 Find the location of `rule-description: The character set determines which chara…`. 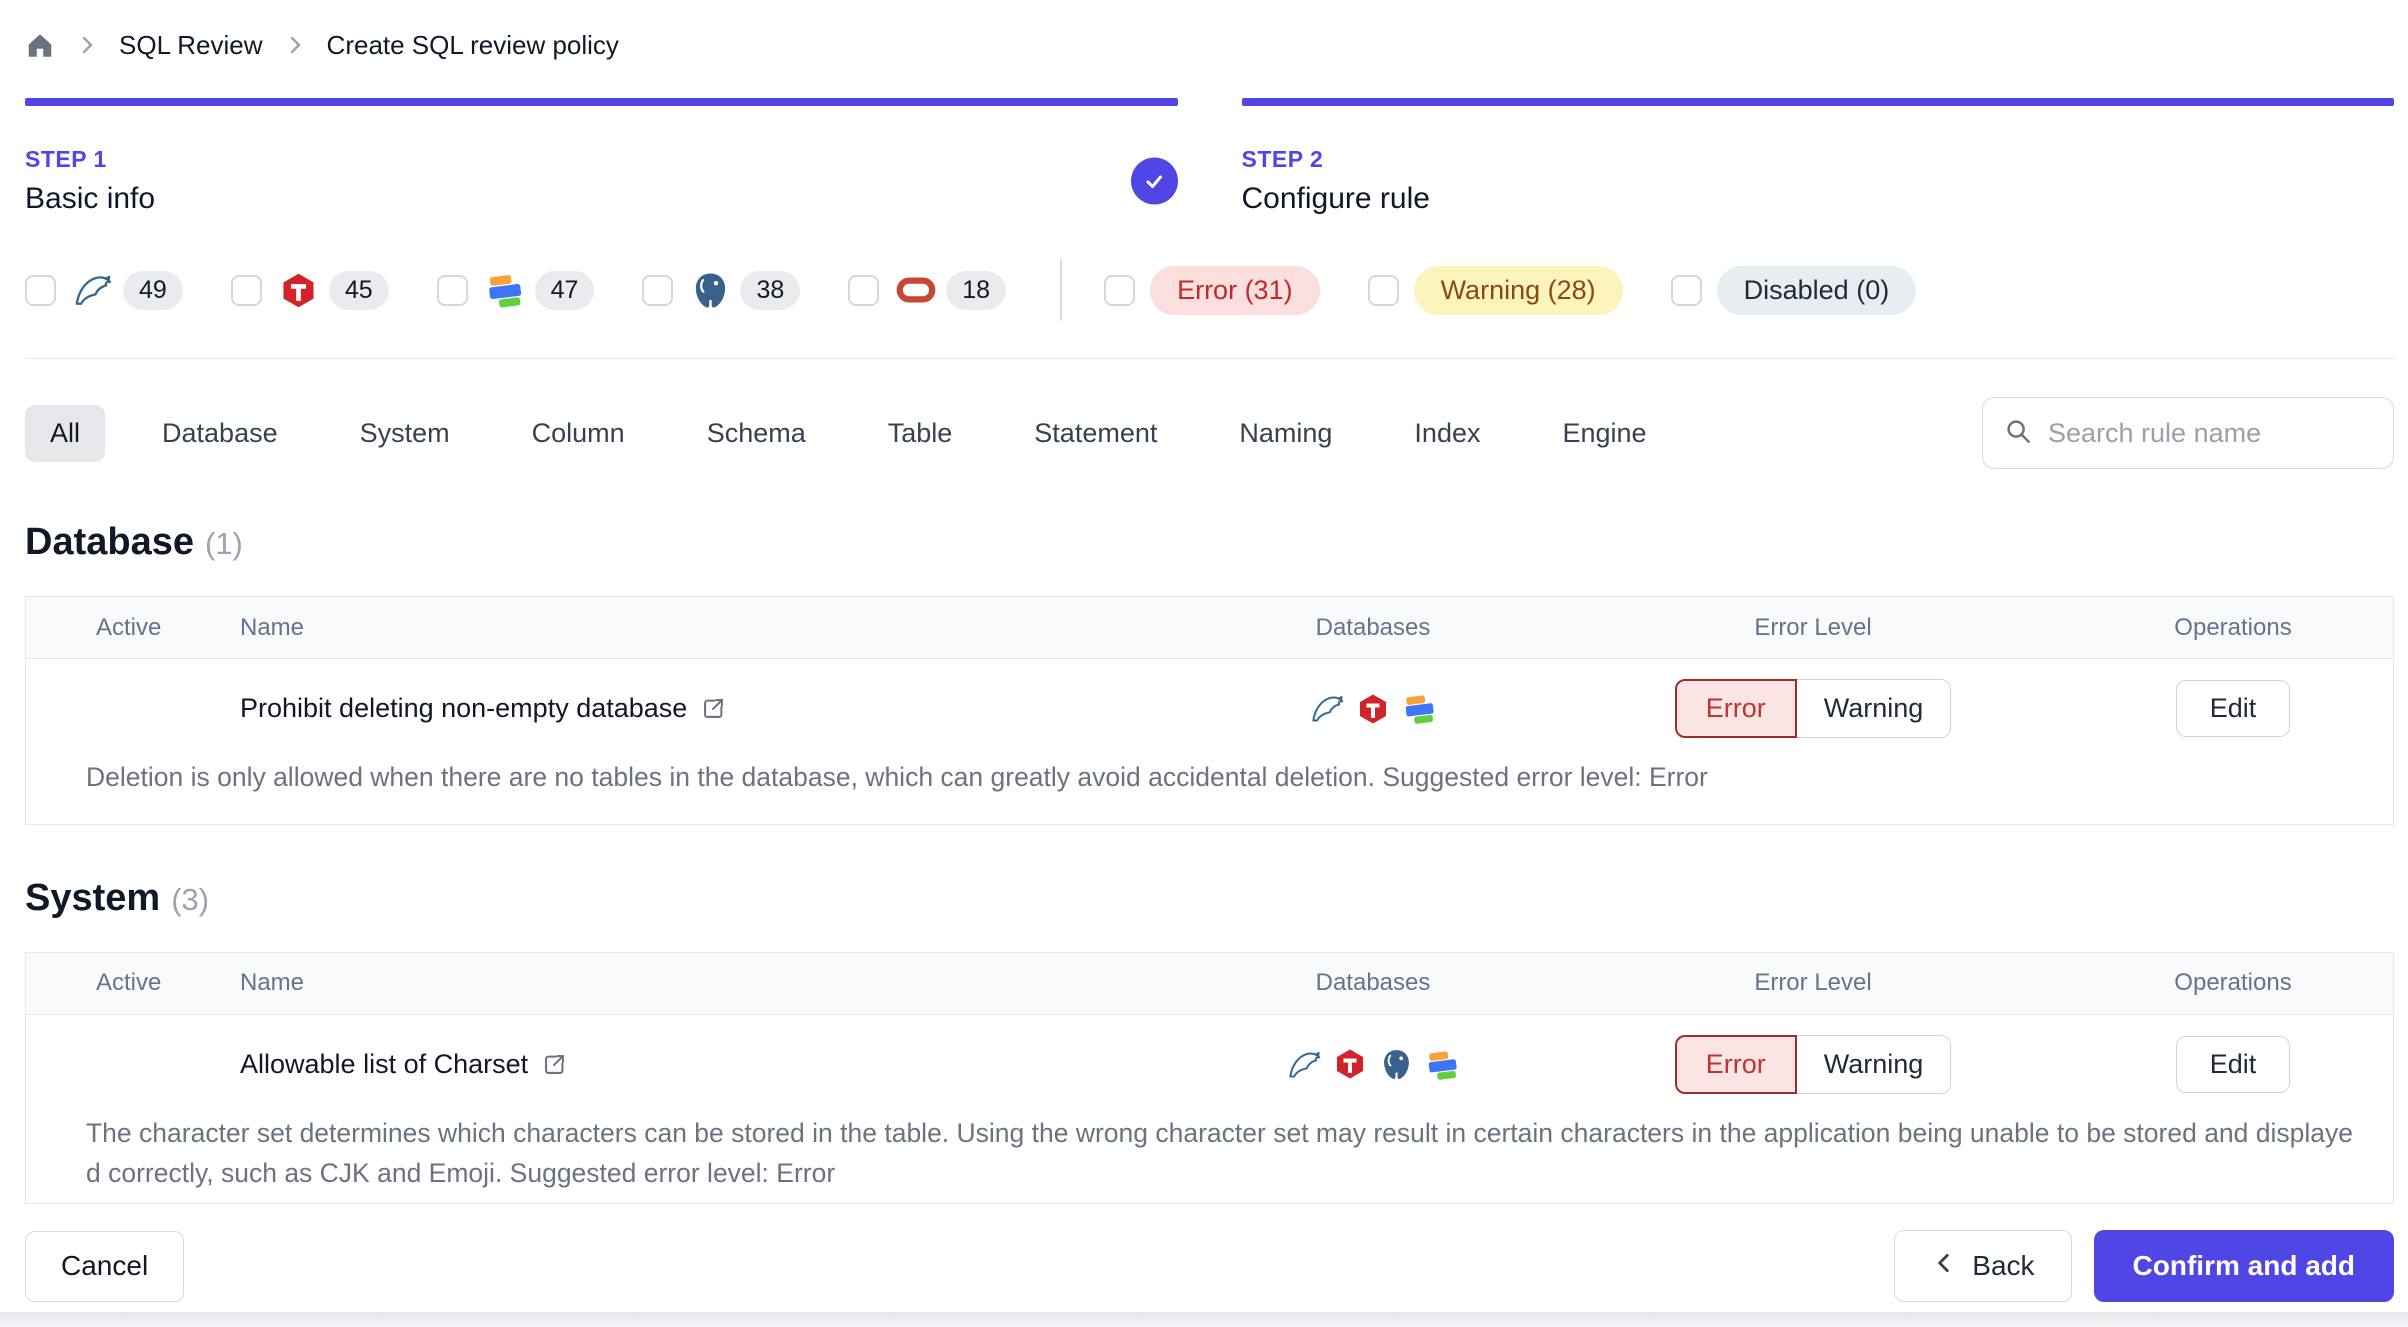

rule-description: The character set determines which chara… is located at coordinates (1219, 1152).